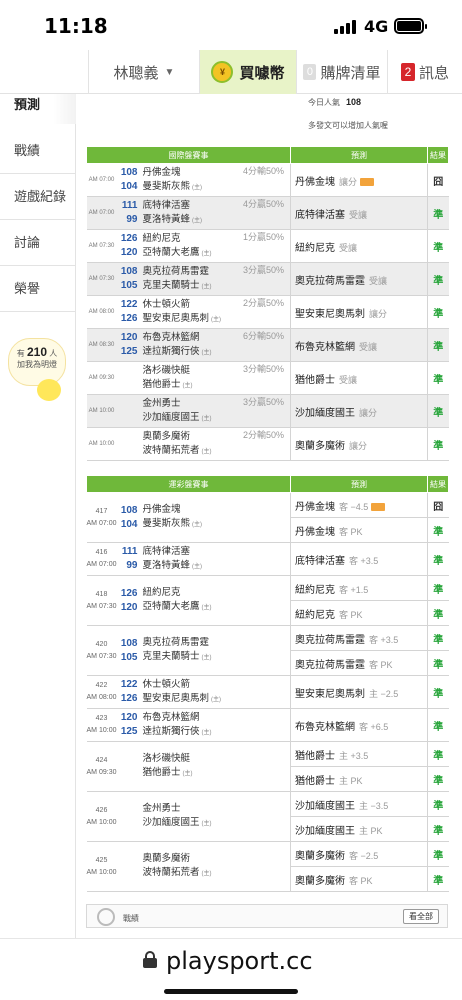 The image size is (462, 1000). Describe the element at coordinates (169, 72) in the screenshot. I see `chevron-down-icon: ▼` at that location.